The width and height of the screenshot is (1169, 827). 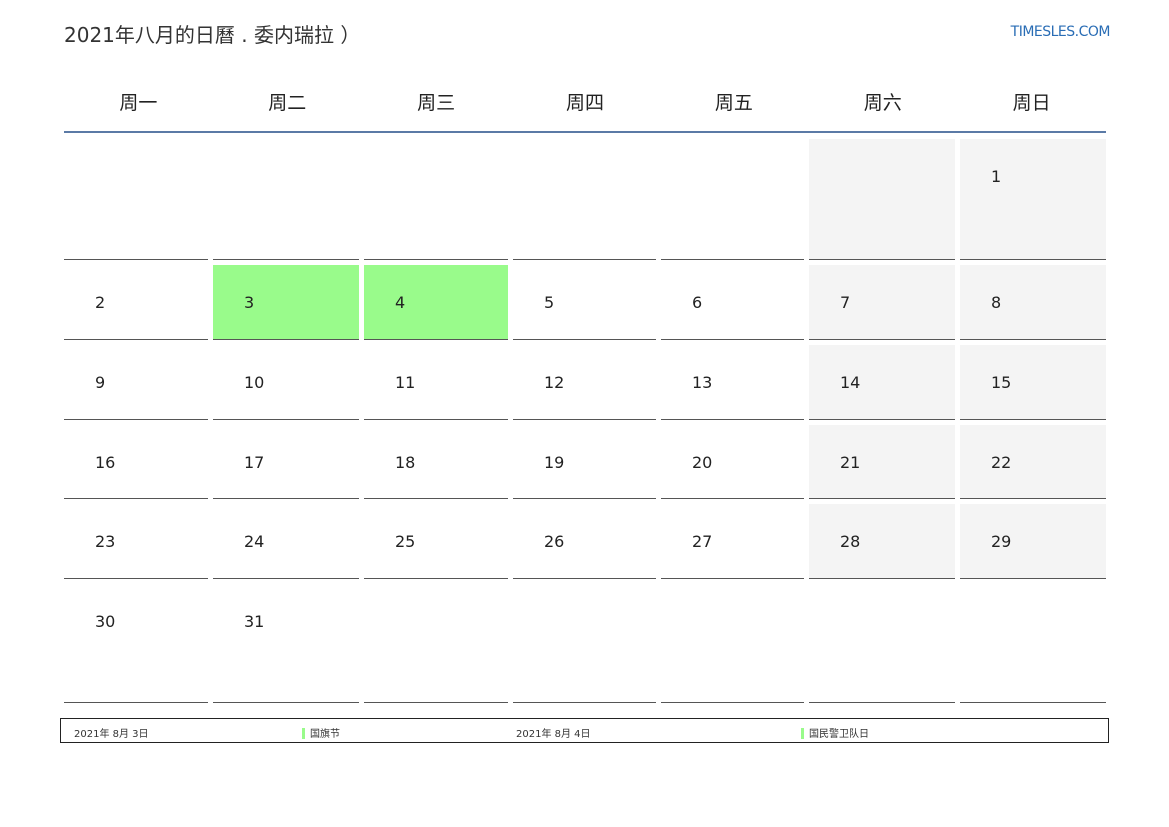 I want to click on day-number: 27, so click(x=702, y=541).